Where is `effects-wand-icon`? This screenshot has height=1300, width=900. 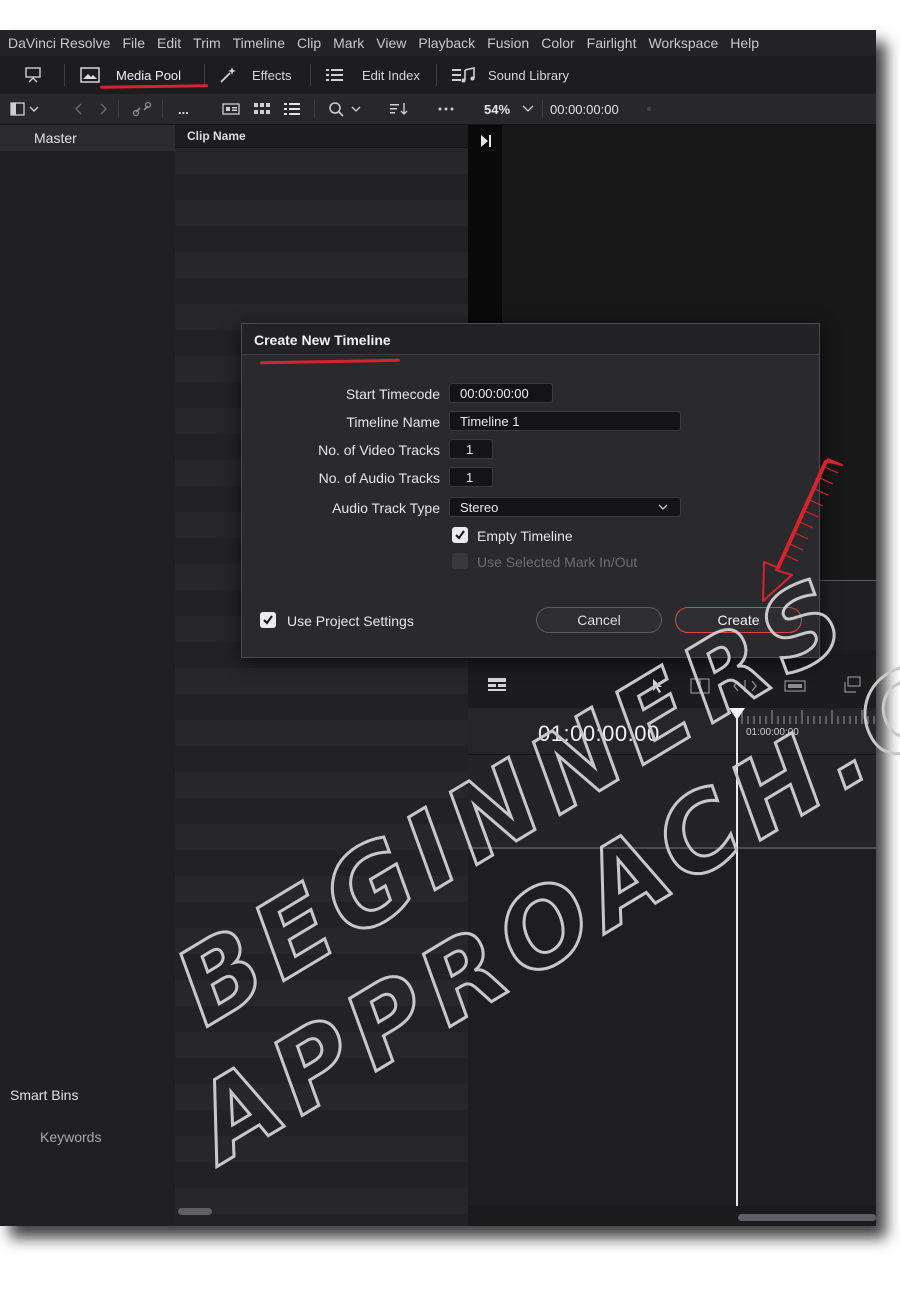
effects-wand-icon is located at coordinates (228, 75).